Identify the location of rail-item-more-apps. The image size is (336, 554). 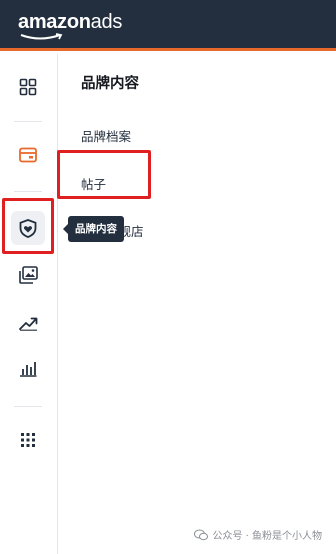
(28, 440).